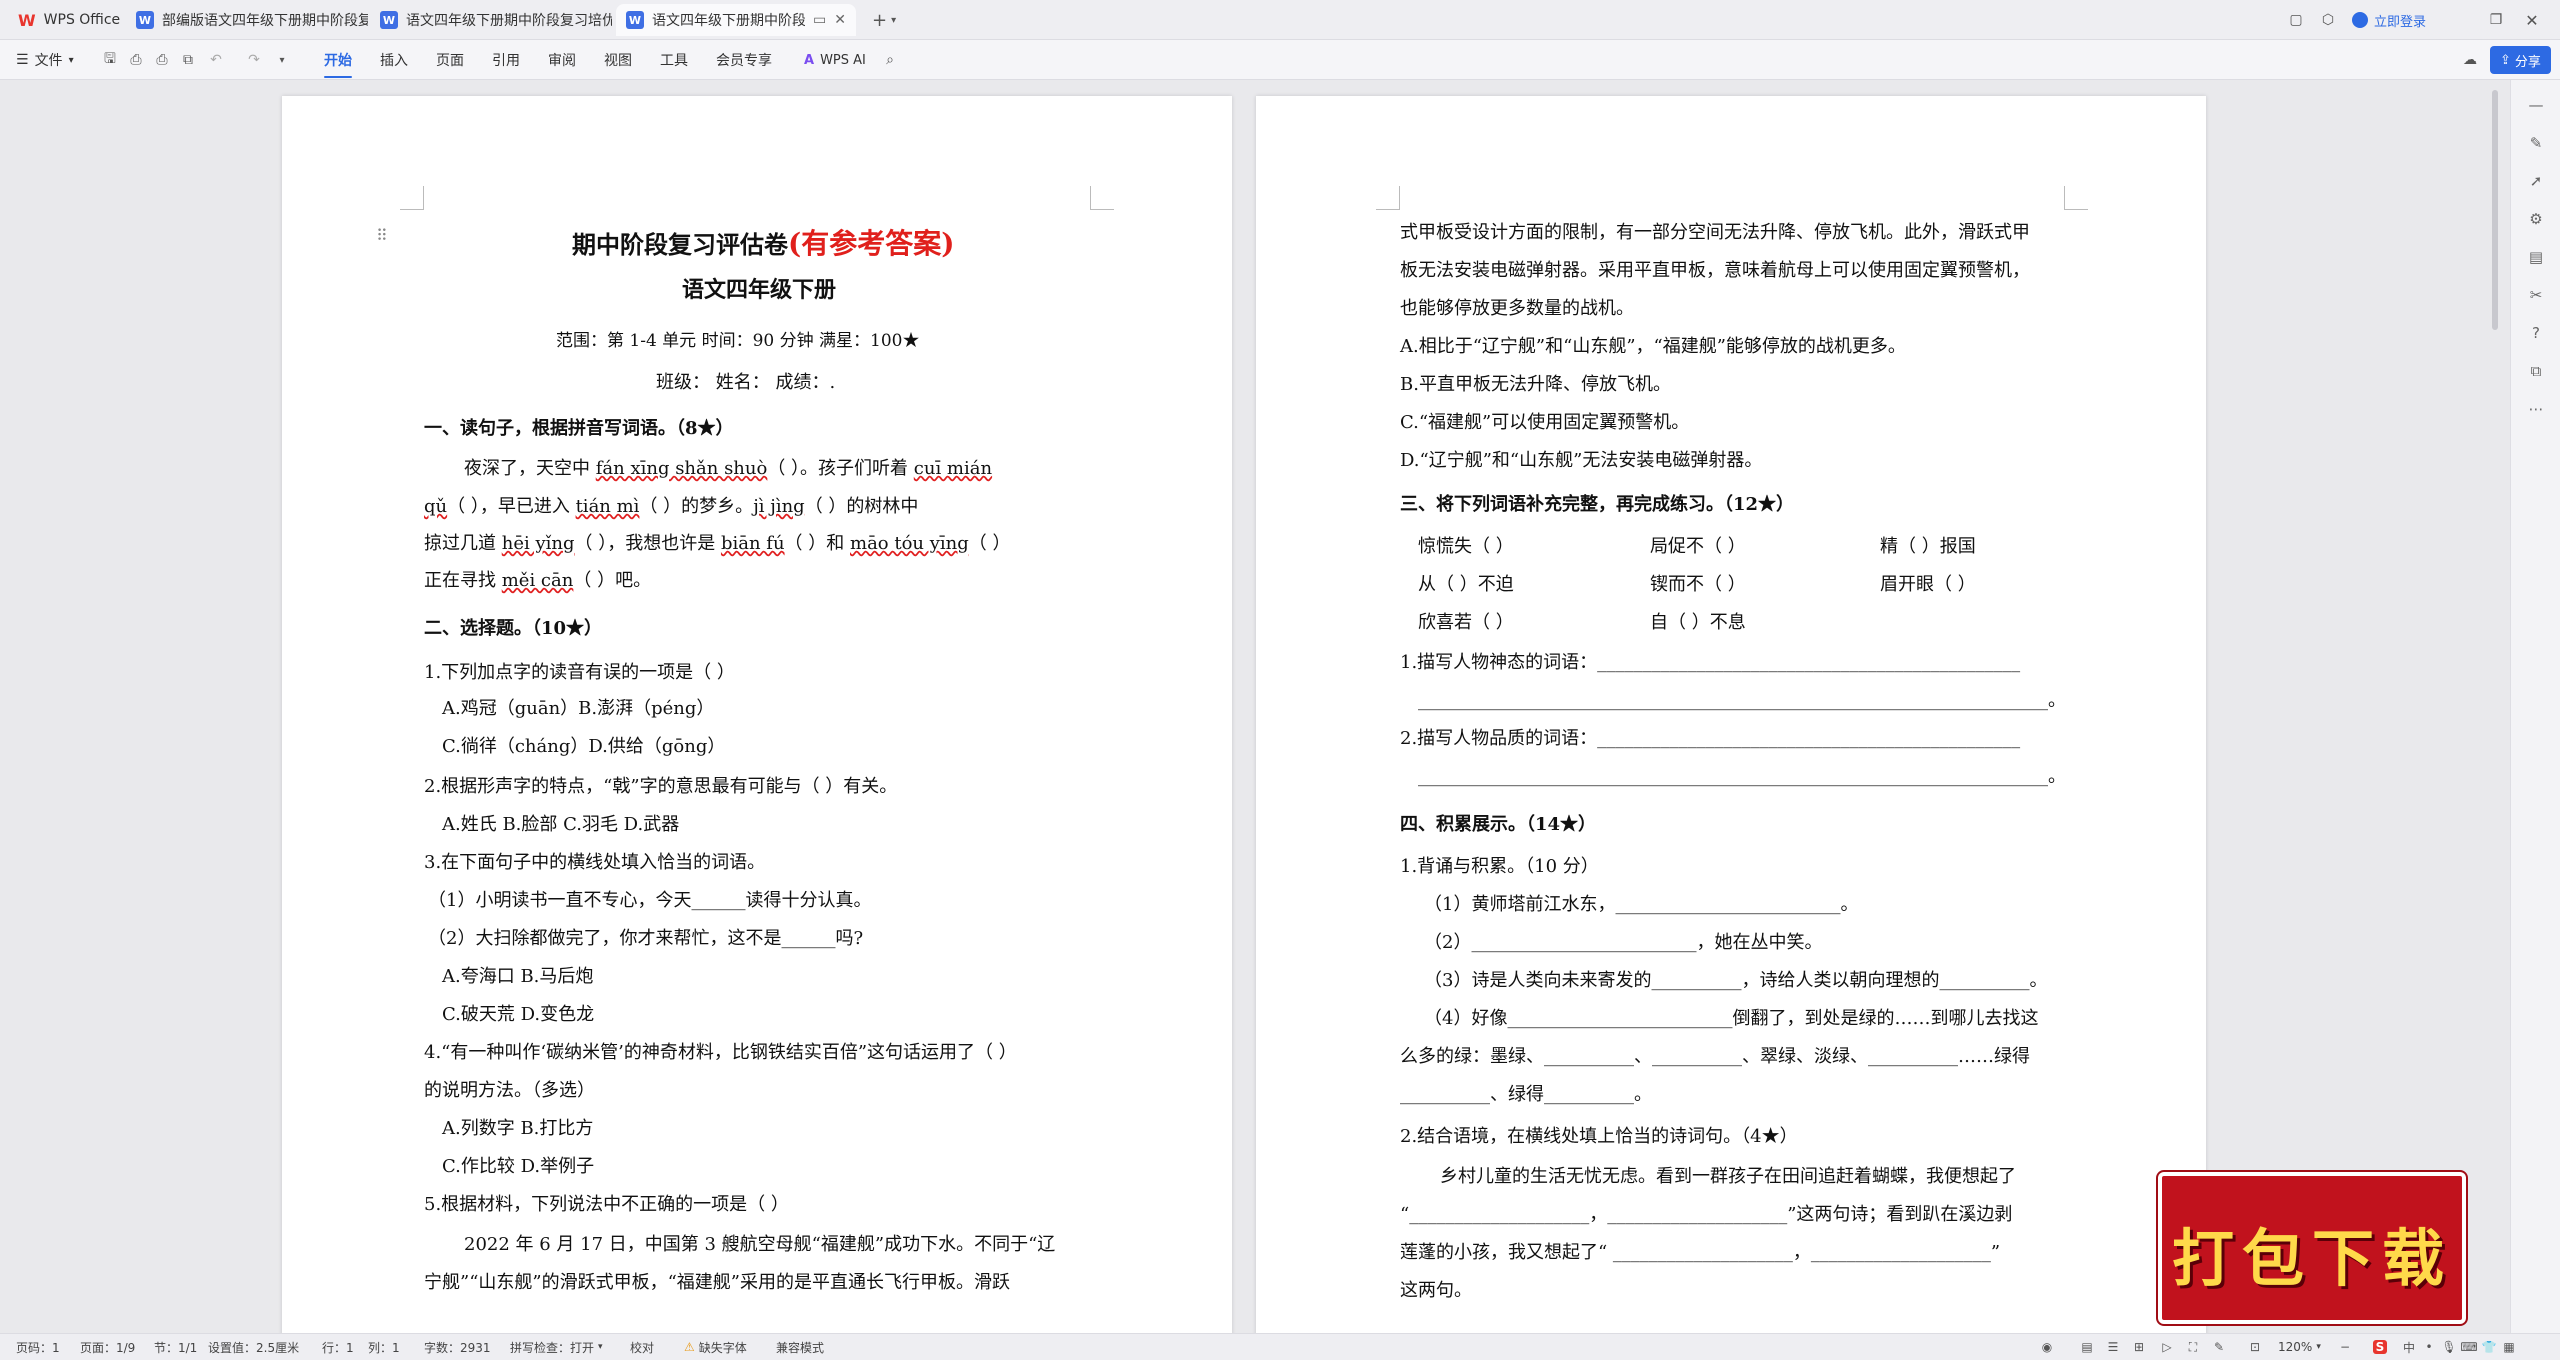  What do you see at coordinates (2536, 181) in the screenshot?
I see `select-icon: ➚` at bounding box center [2536, 181].